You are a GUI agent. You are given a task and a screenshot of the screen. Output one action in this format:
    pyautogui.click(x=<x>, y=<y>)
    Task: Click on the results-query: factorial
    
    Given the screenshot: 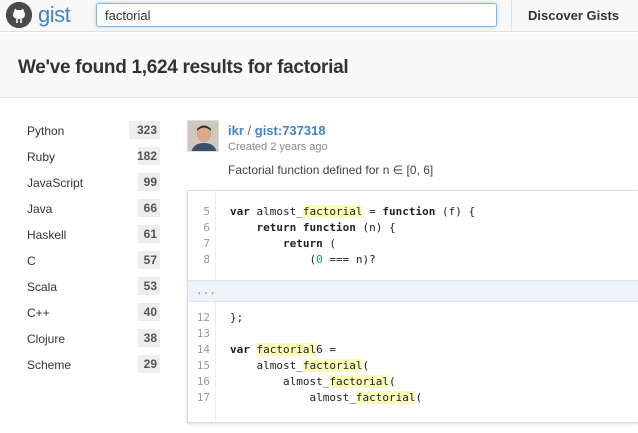 What is the action you would take?
    pyautogui.click(x=313, y=67)
    